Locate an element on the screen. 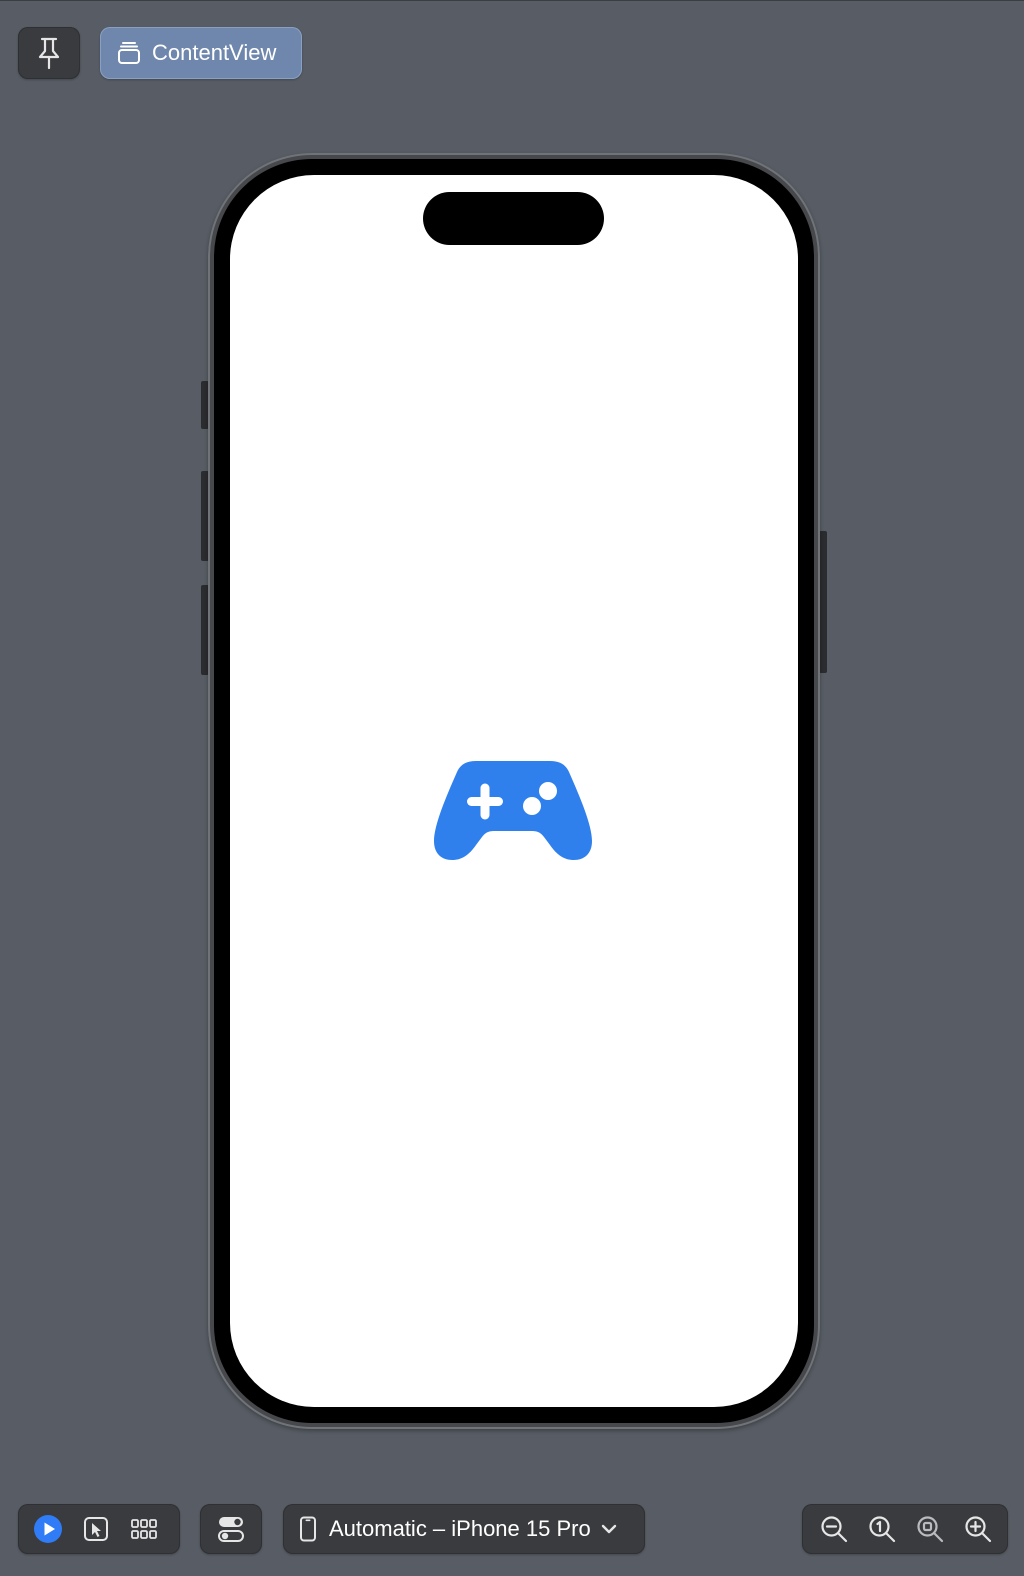 Image resolution: width=1024 pixels, height=1576 pixels. zoom-100-icon is located at coordinates (882, 1529).